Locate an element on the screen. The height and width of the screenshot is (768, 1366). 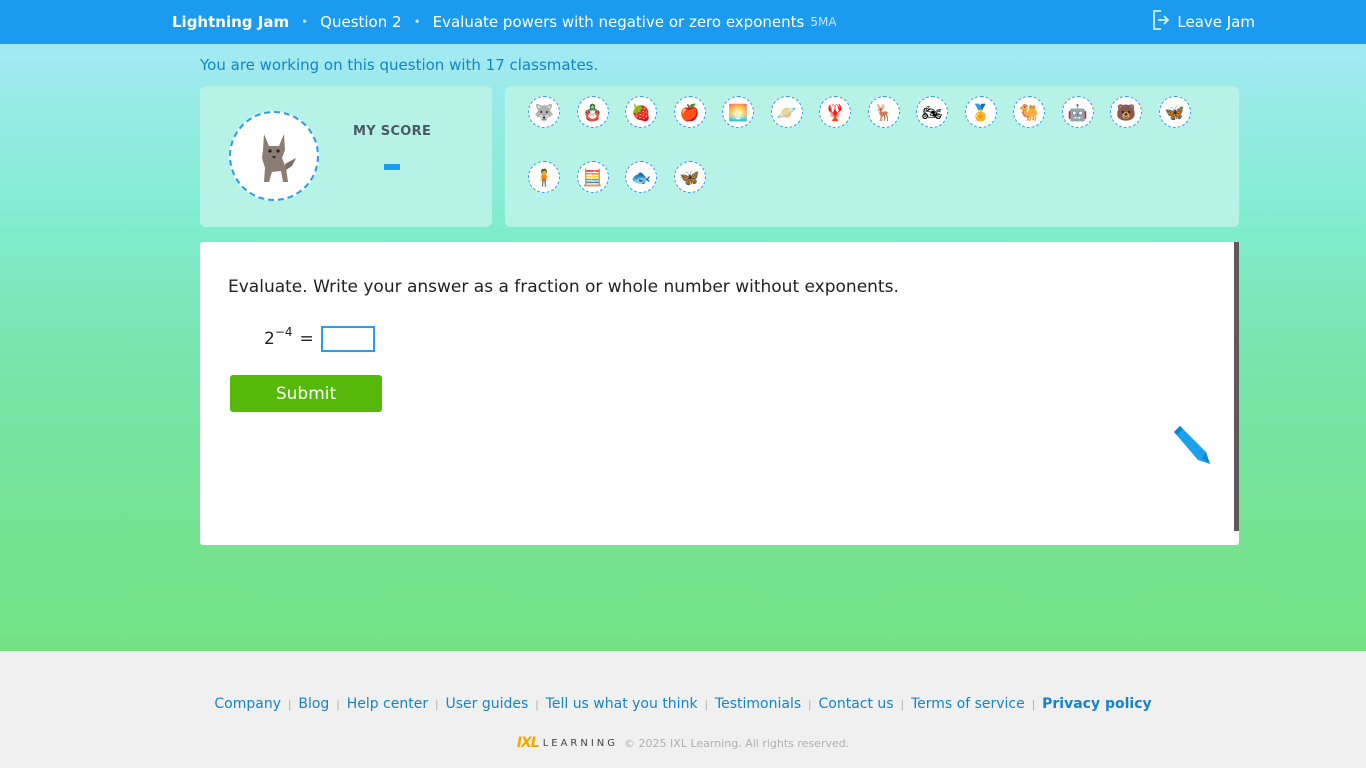
peer-avatar-fish: 🐟 is located at coordinates (641, 177).